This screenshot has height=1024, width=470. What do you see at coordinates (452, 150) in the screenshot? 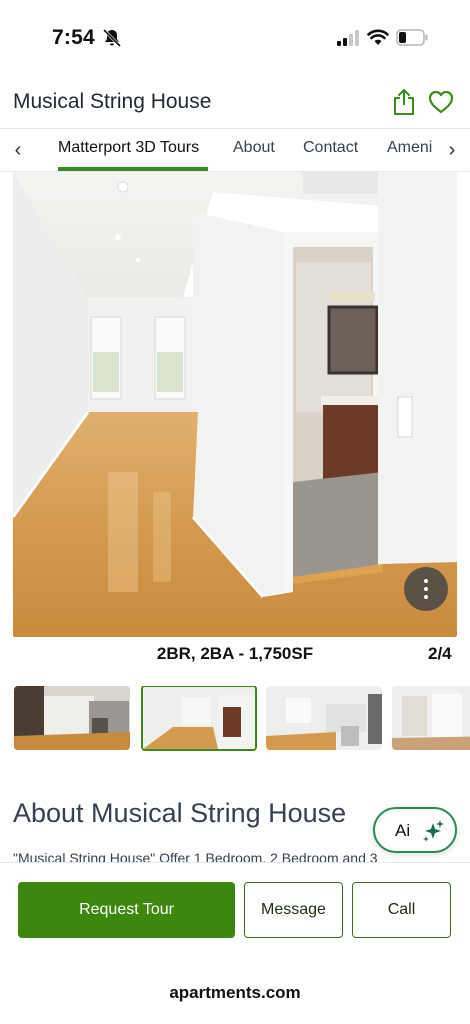
I see `chevron-right-icon: ›` at bounding box center [452, 150].